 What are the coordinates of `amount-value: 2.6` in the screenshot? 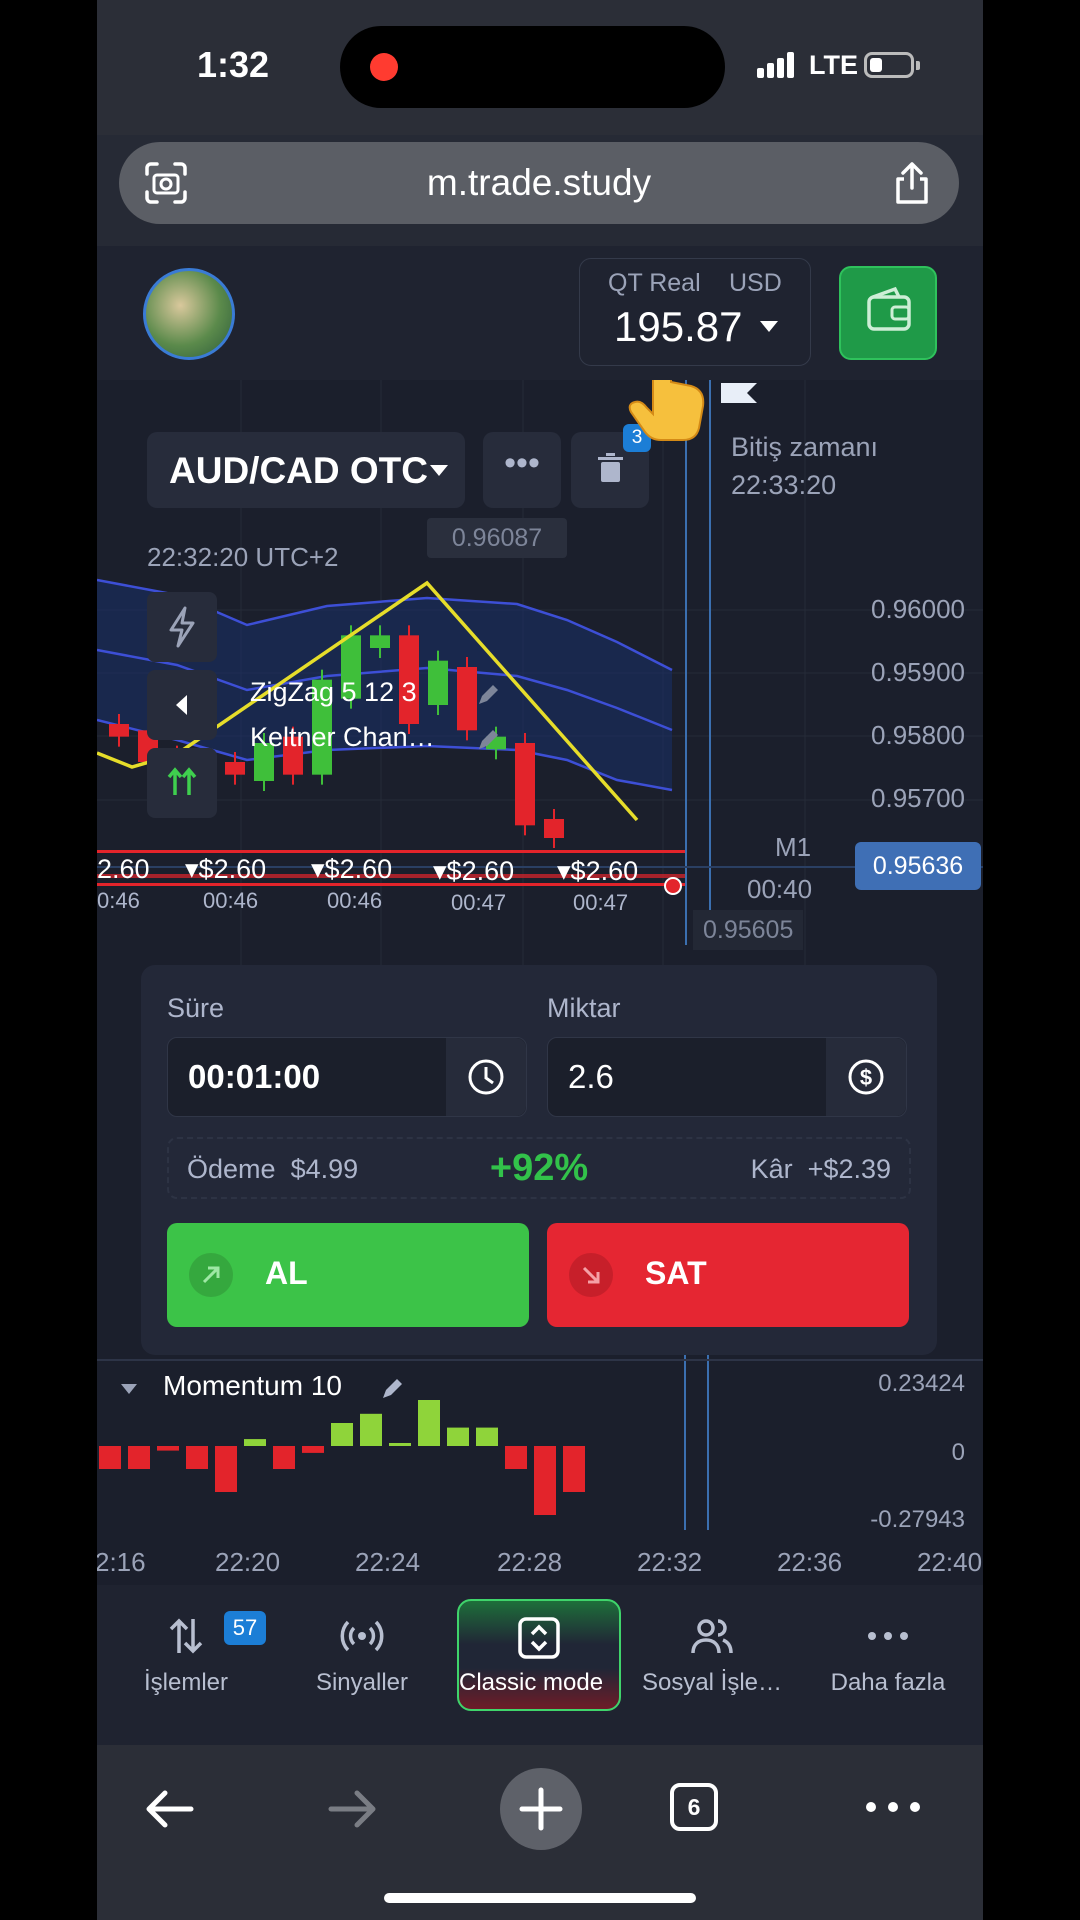 It's located at (591, 1077).